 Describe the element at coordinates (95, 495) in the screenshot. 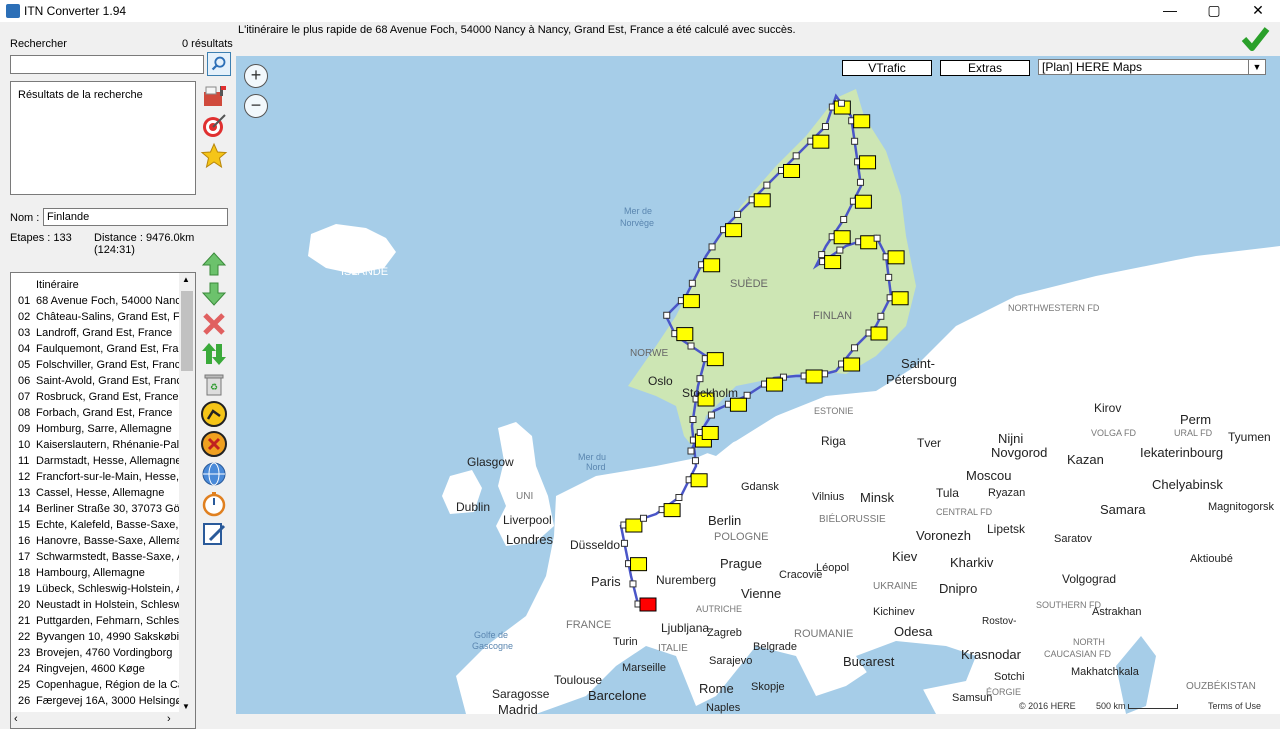

I see `itinerary-row: 13 Cassel, Hesse, Allemagne` at that location.